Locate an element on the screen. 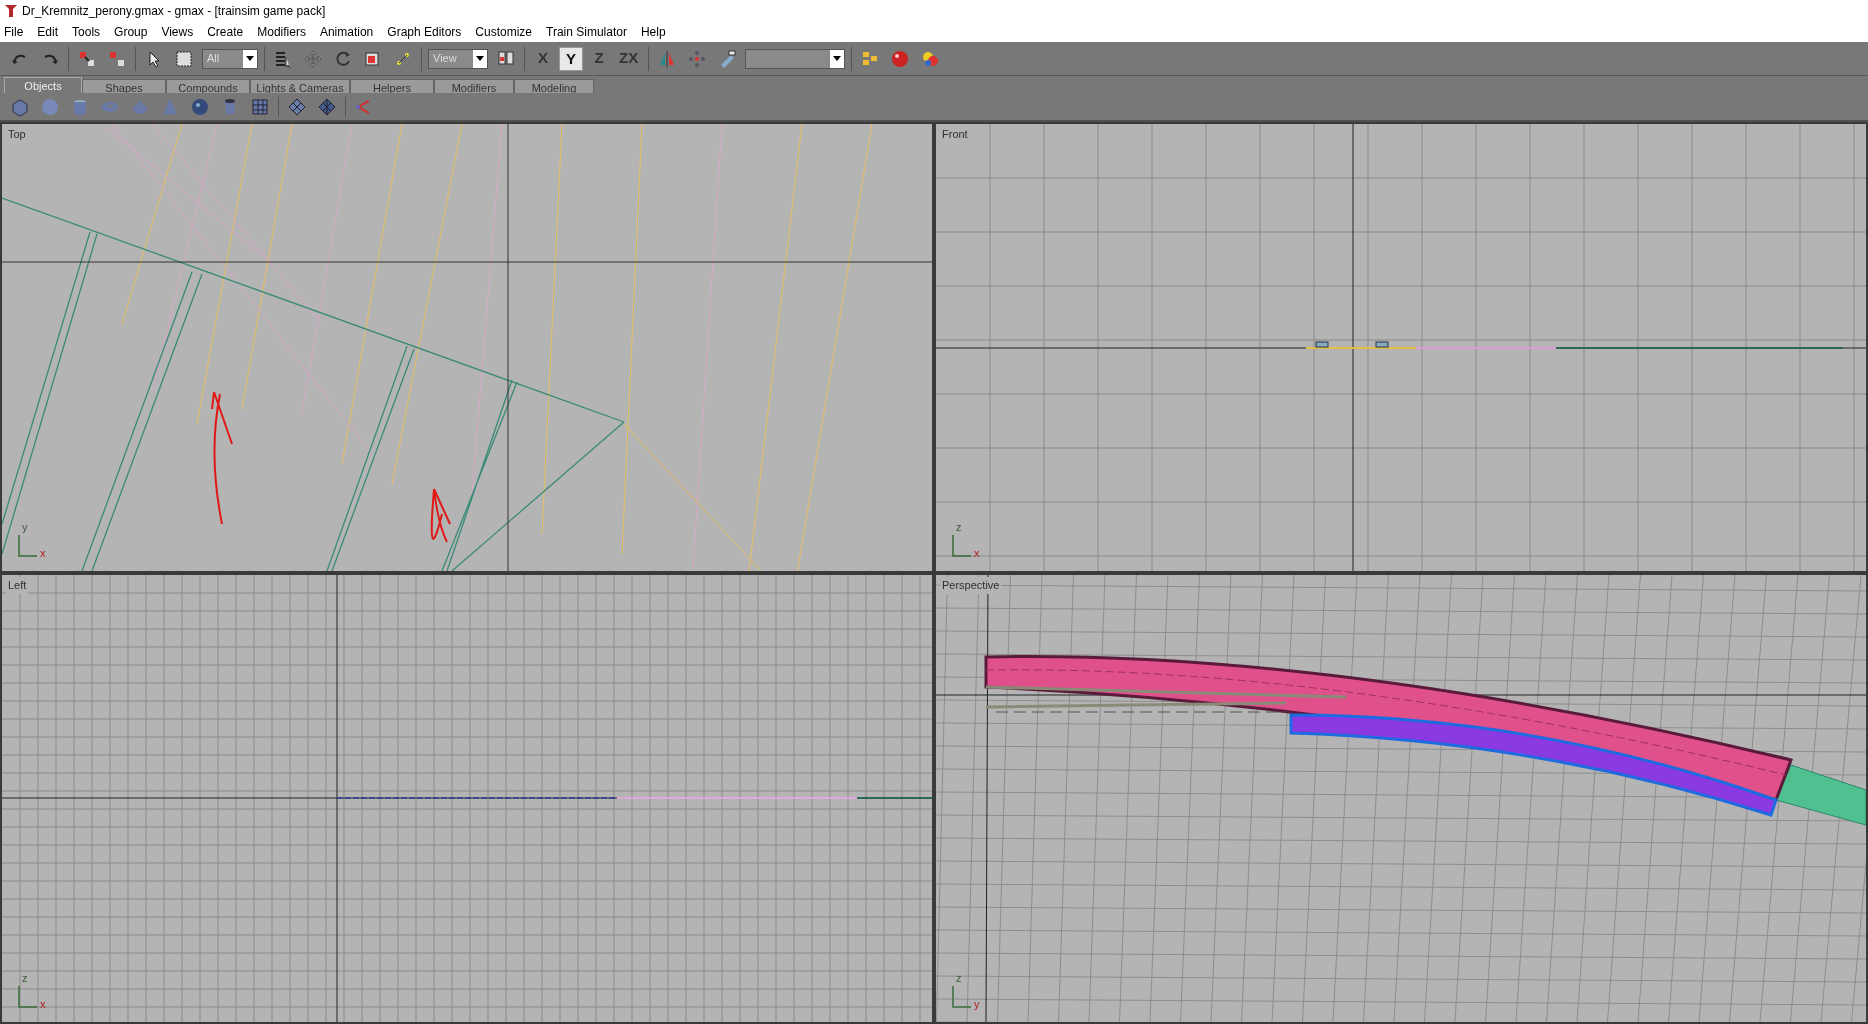  menu-item: Tools is located at coordinates (86, 32).